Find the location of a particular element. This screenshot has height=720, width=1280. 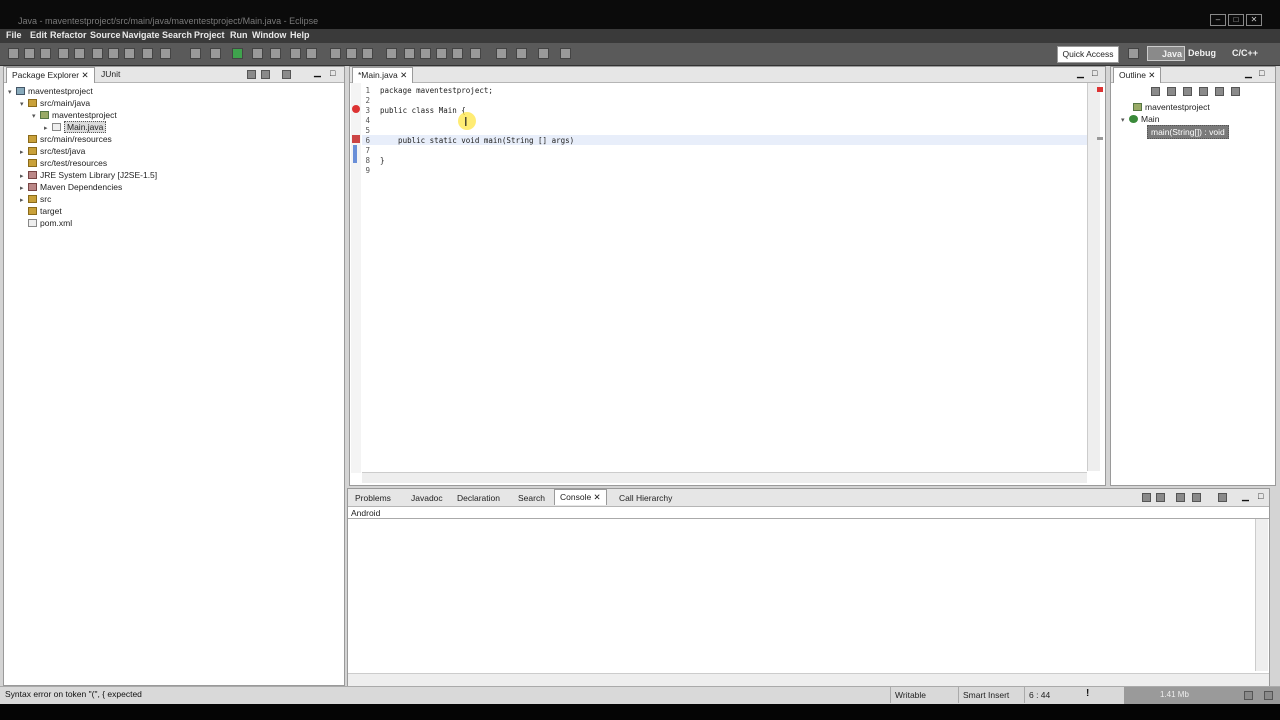

menu-file: File is located at coordinates (14, 35).